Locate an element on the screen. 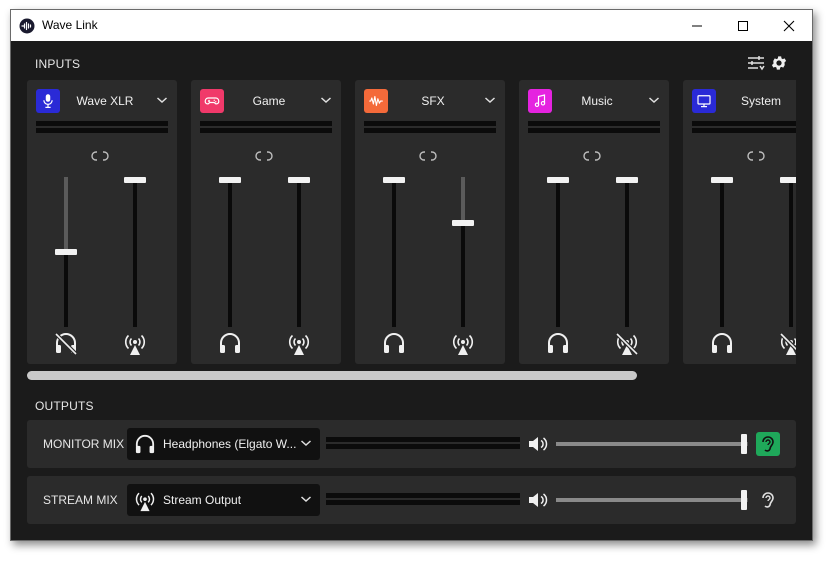  monitor-volume-fill is located at coordinates (650, 444).